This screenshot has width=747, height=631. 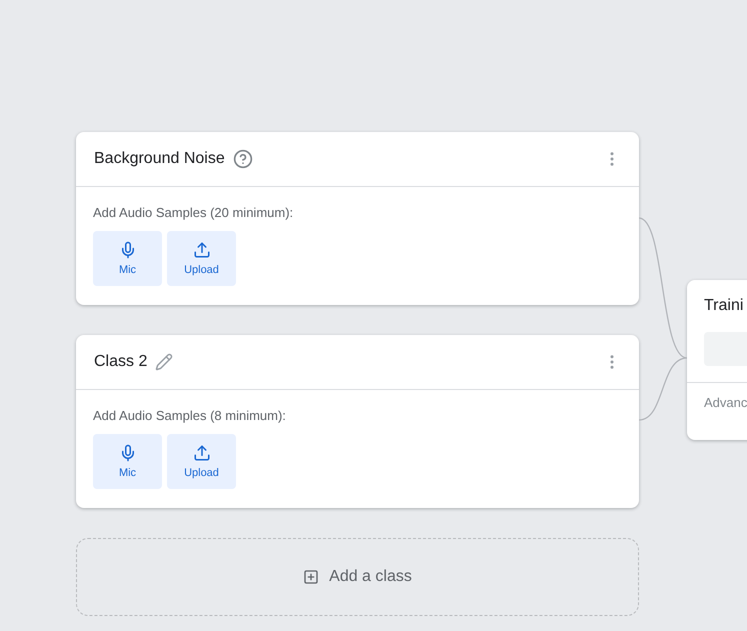 What do you see at coordinates (357, 577) in the screenshot?
I see `add-class-button: Add a class` at bounding box center [357, 577].